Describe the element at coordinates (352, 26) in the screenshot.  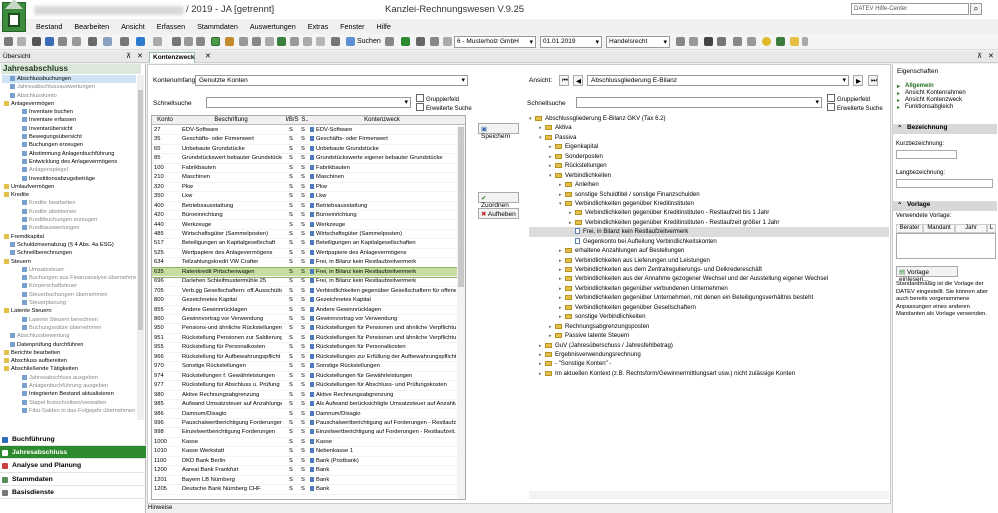
I see `menu-fenster: Fenster` at that location.